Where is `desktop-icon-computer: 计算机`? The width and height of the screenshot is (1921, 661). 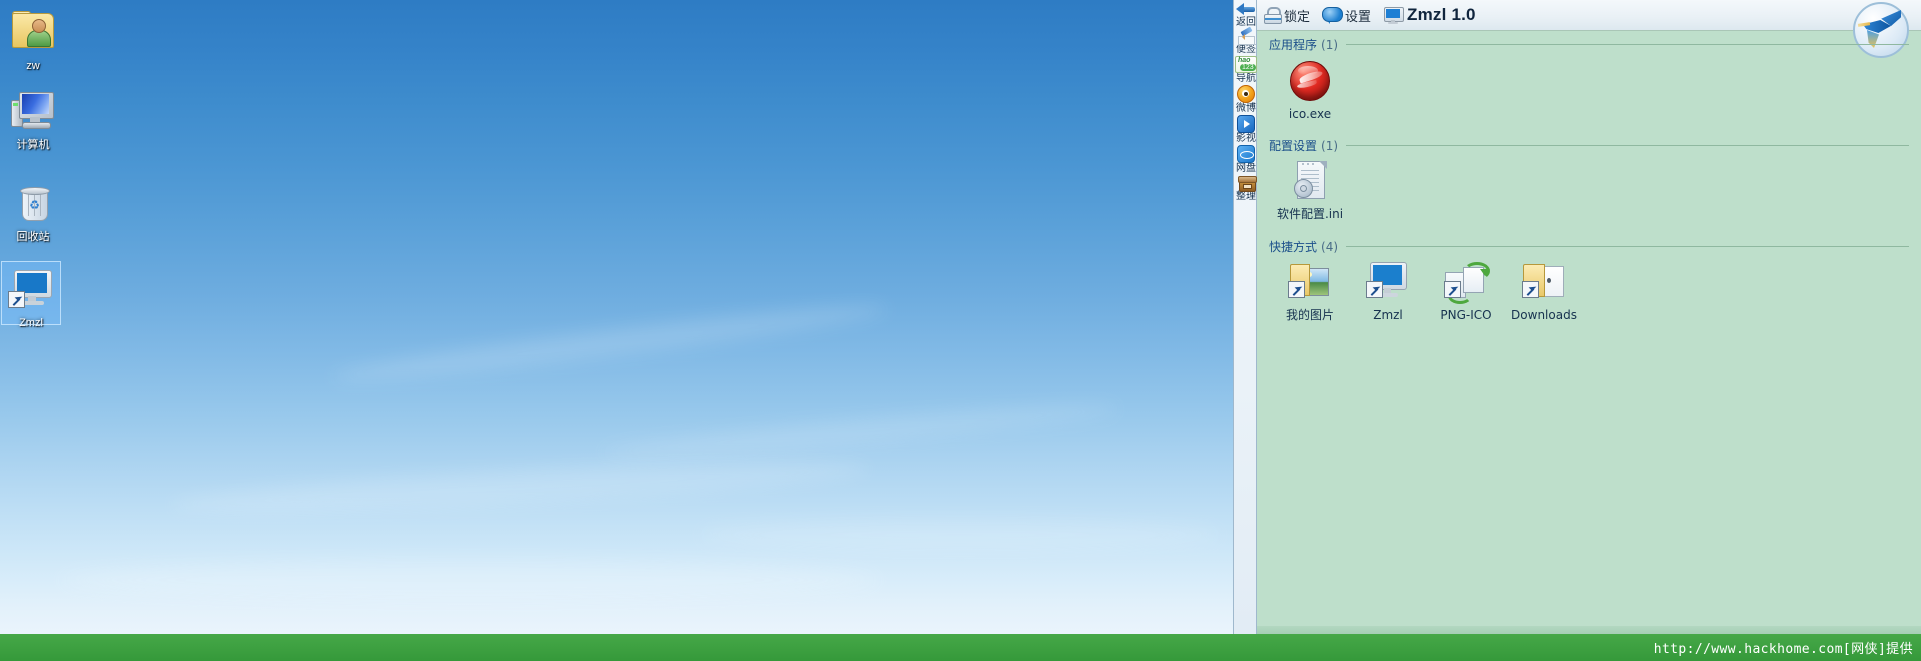
desktop-icon-computer: 计算机 is located at coordinates (33, 120).